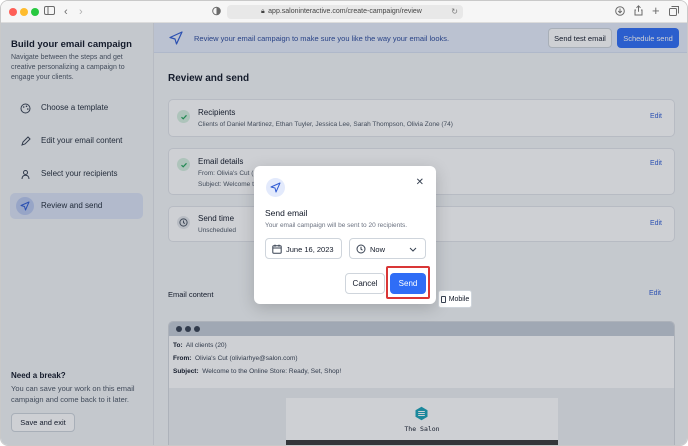 Image resolution: width=688 pixels, height=446 pixels. I want to click on send-icon, so click(275, 187).